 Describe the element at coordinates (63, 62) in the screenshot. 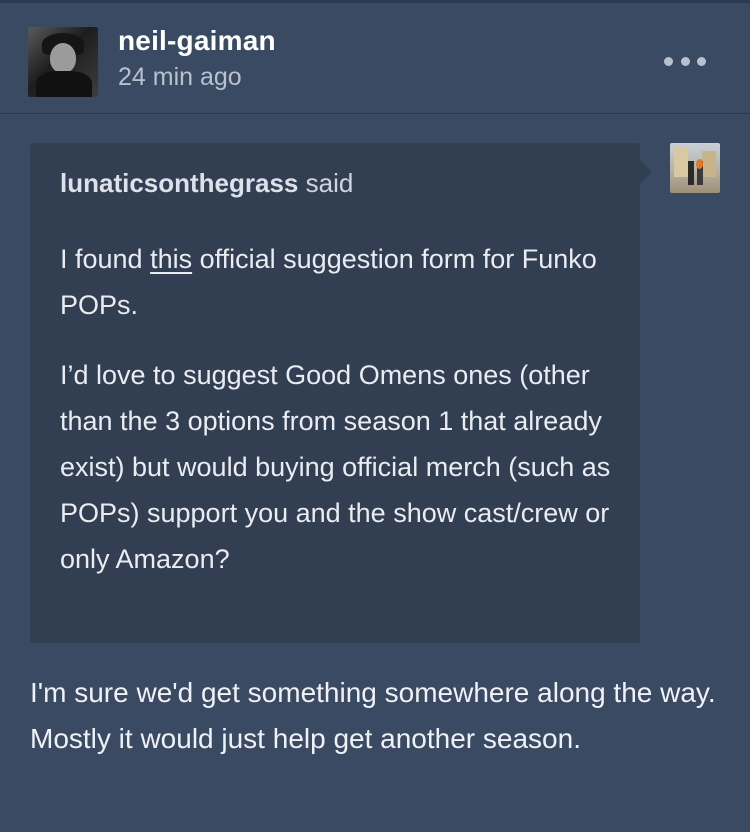

I see `author-avatar` at that location.